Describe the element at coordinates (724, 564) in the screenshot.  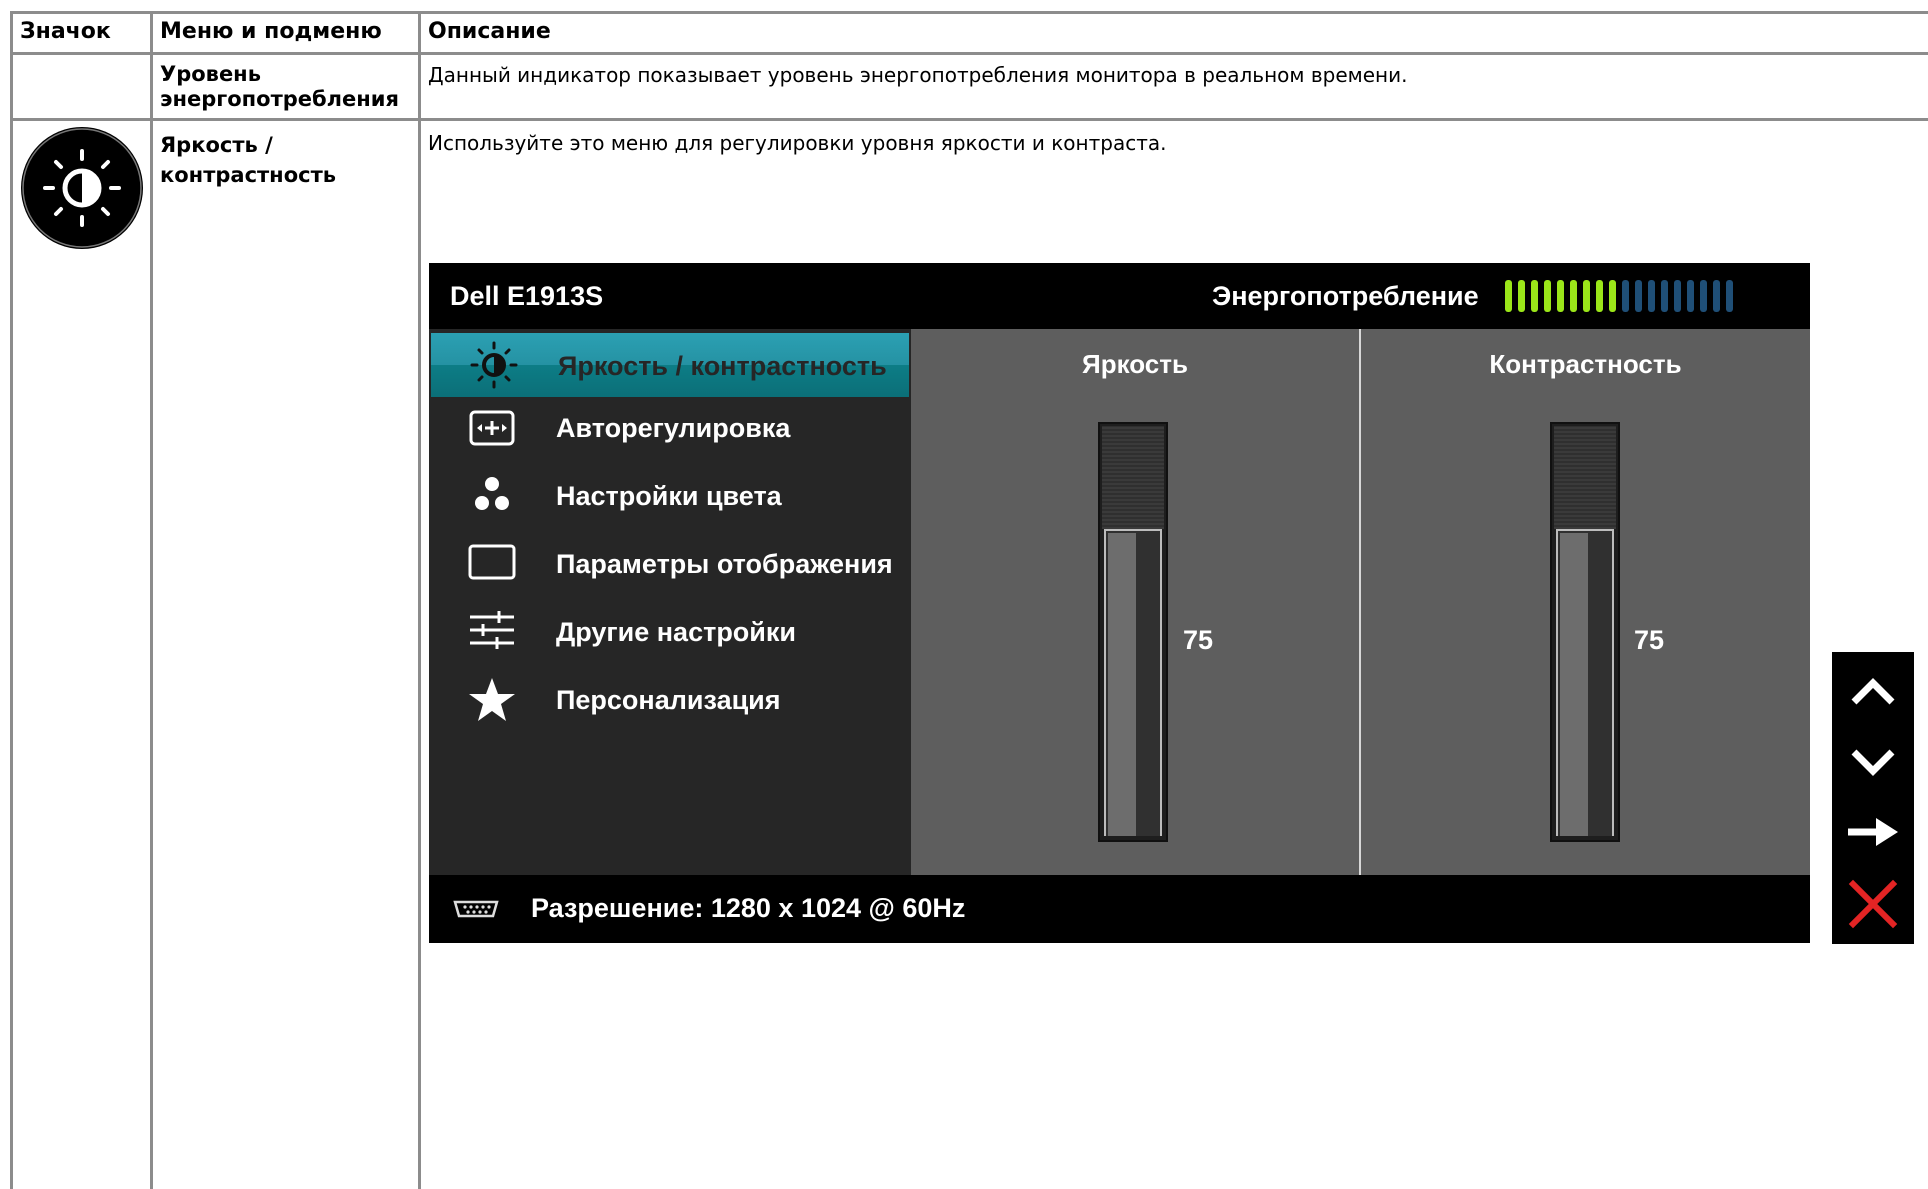
I see `osd-menu-label: Параметры отображения` at that location.